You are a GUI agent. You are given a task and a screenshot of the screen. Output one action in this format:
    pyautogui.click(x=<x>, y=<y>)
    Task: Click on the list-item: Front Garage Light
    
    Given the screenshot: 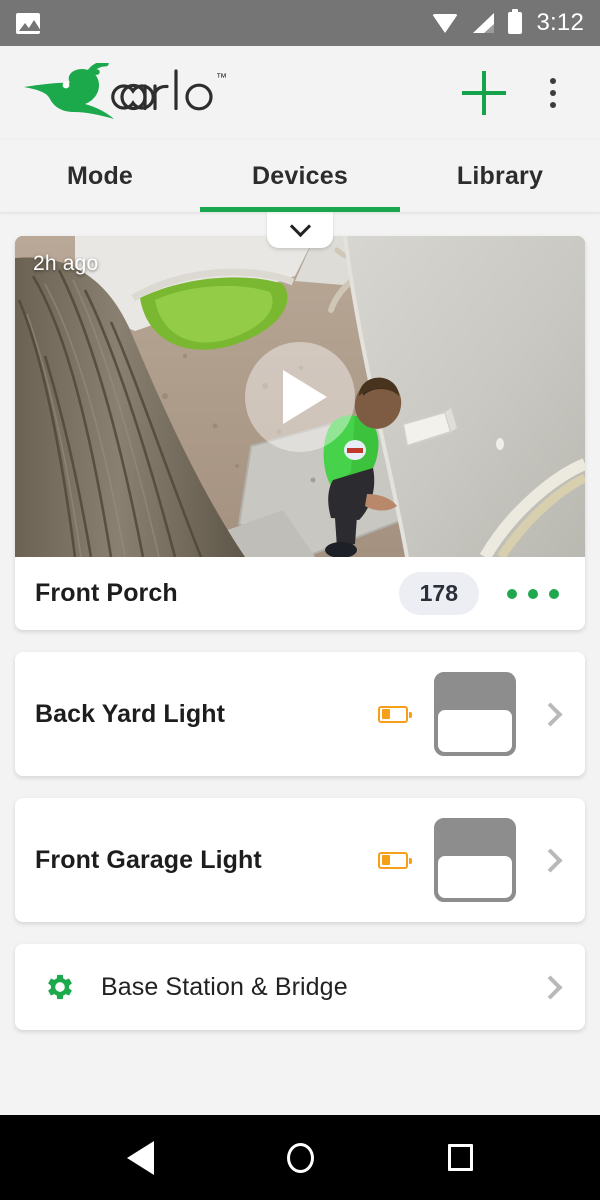 What is the action you would take?
    pyautogui.click(x=300, y=860)
    